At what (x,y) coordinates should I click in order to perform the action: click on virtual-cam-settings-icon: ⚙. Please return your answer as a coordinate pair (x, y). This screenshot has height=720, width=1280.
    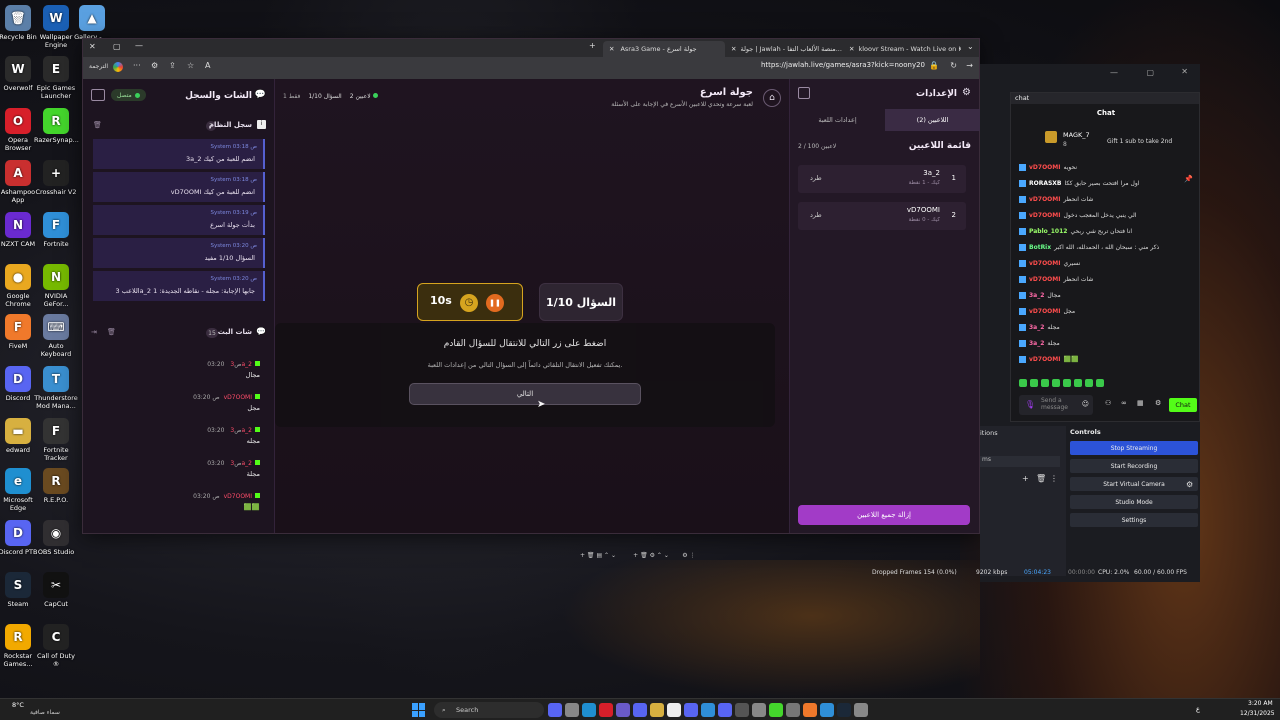
    Looking at the image, I should click on (1189, 484).